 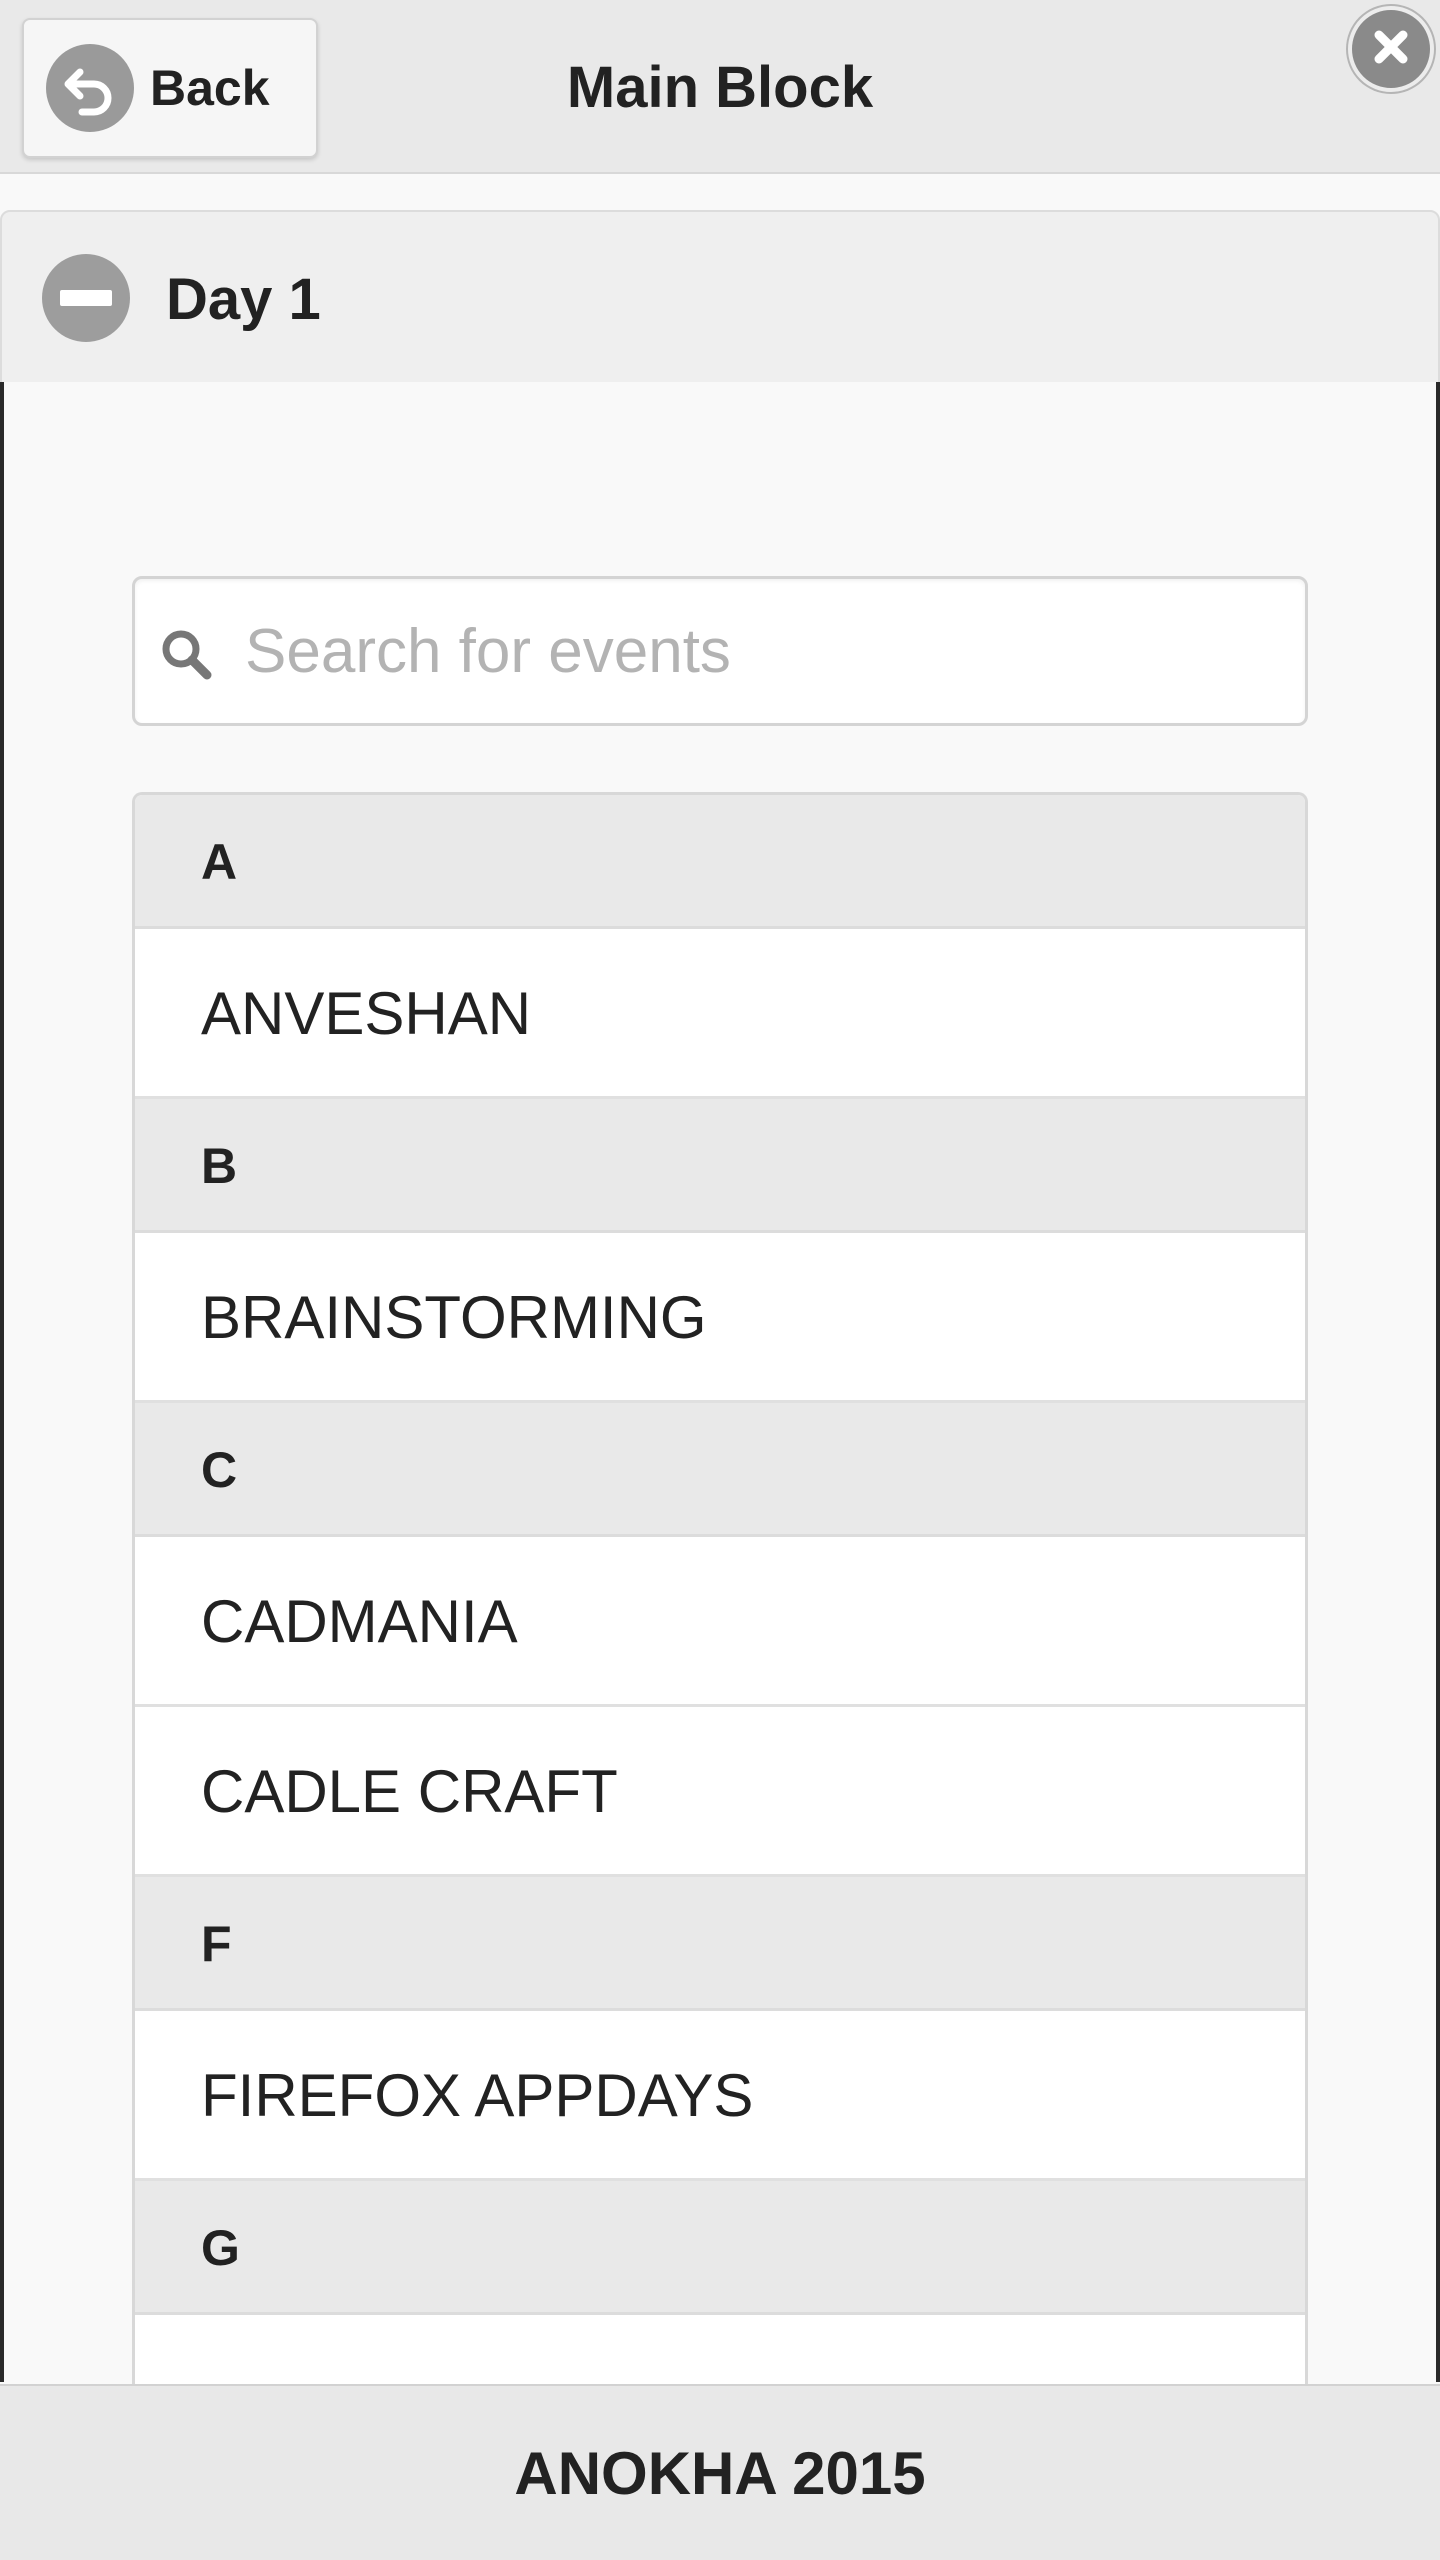 I want to click on search-box, so click(x=720, y=651).